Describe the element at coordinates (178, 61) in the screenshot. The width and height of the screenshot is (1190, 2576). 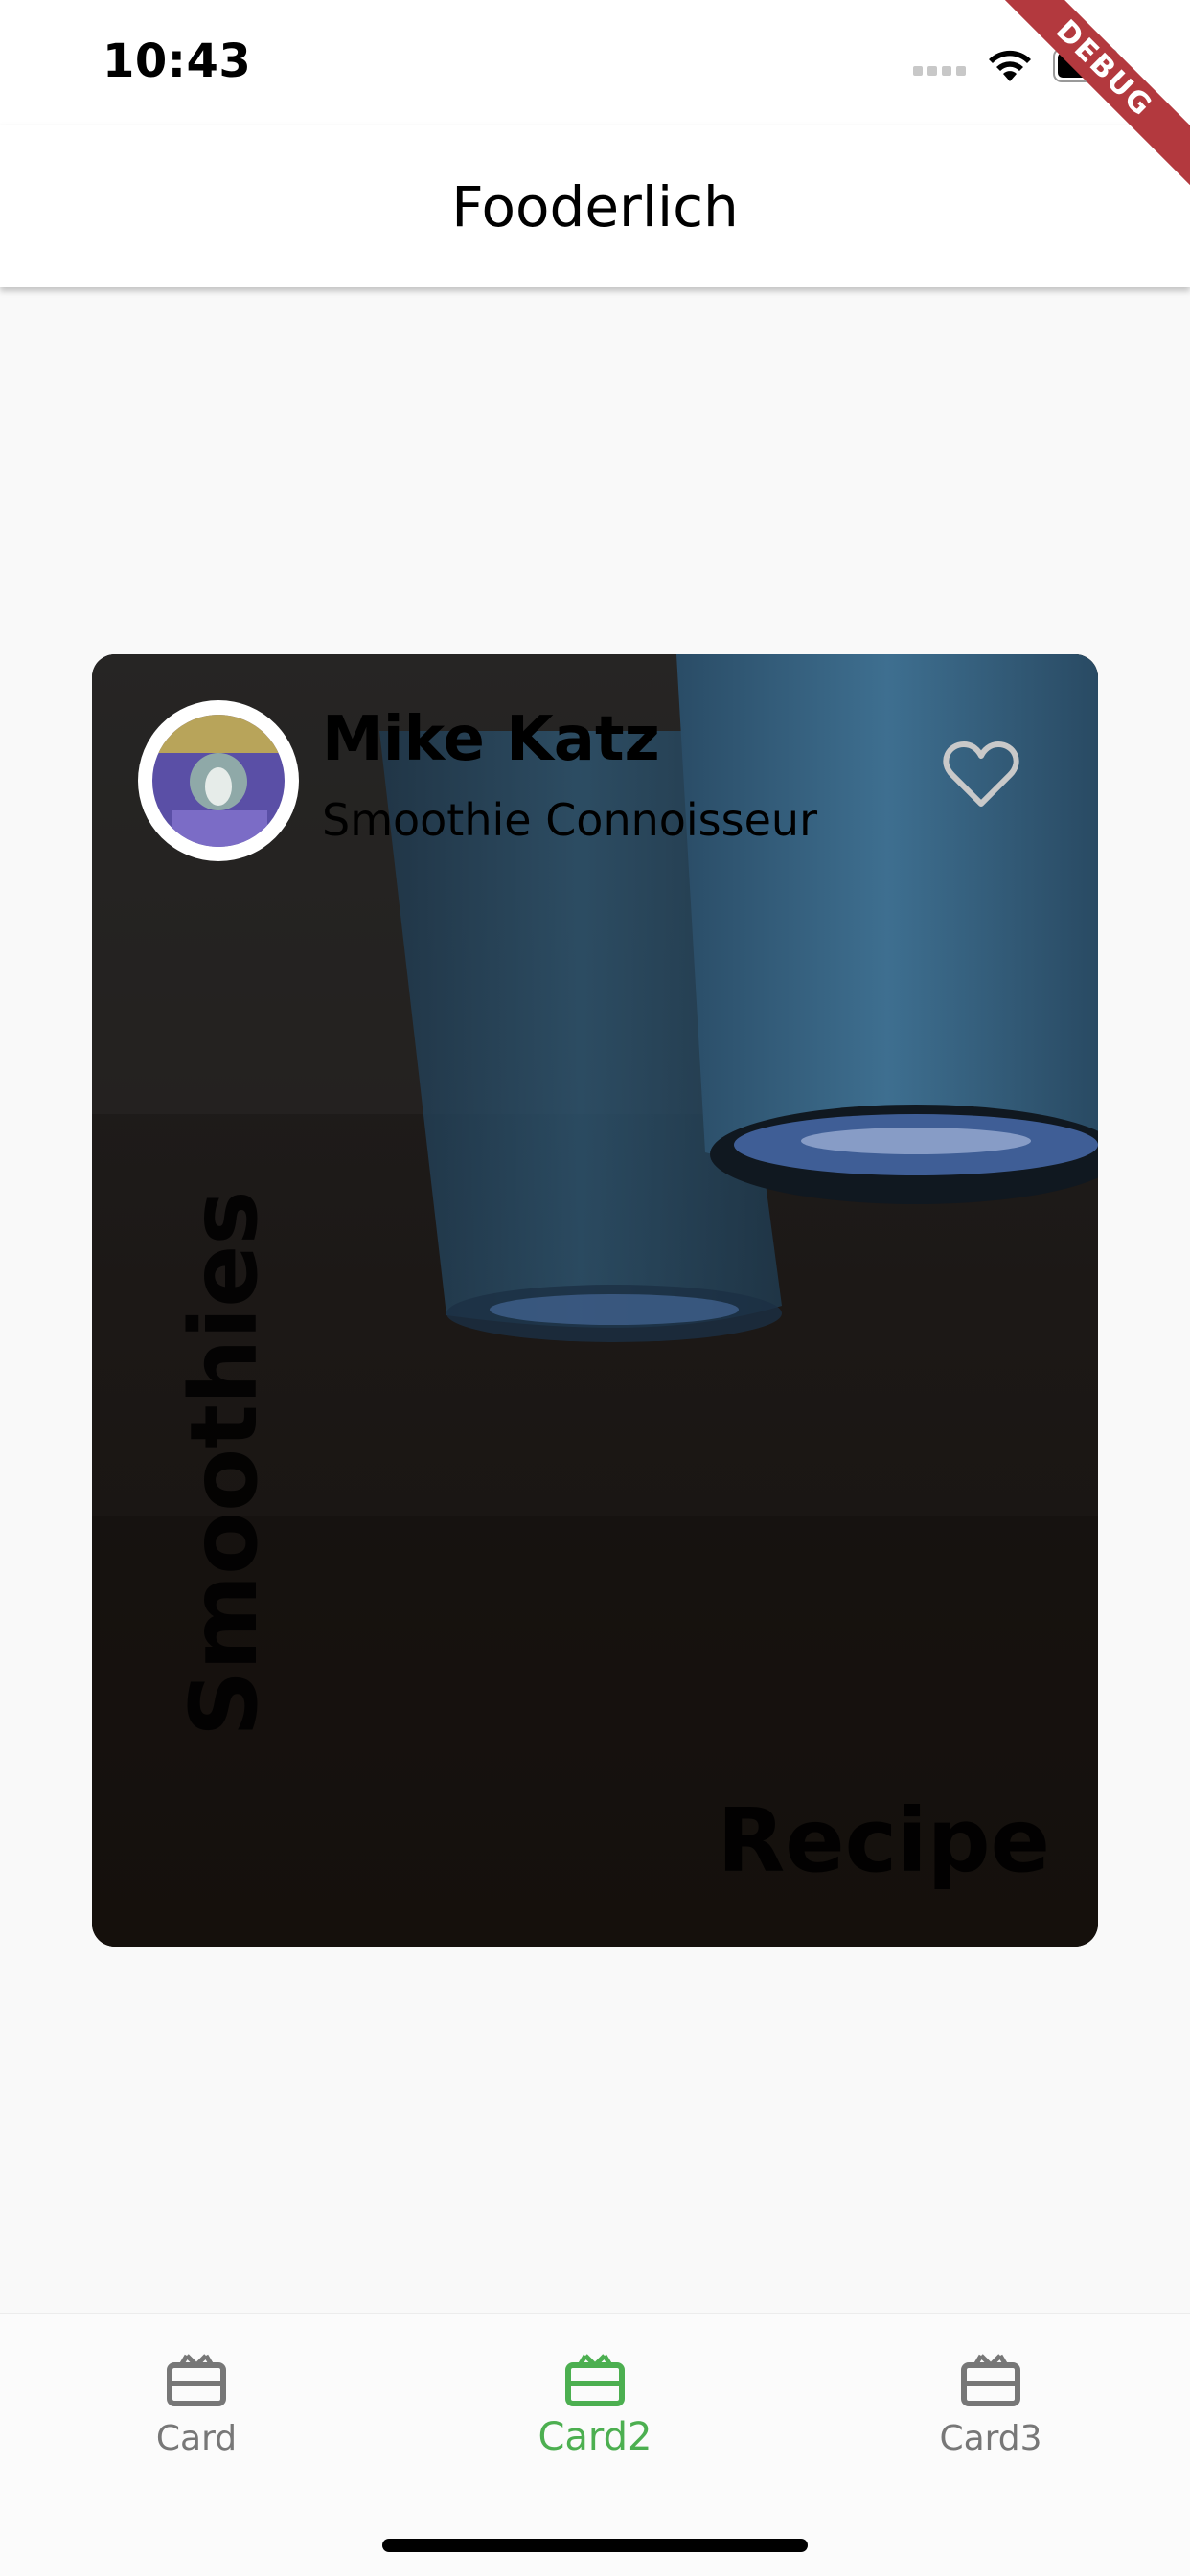
I see `status-time: 10:43` at that location.